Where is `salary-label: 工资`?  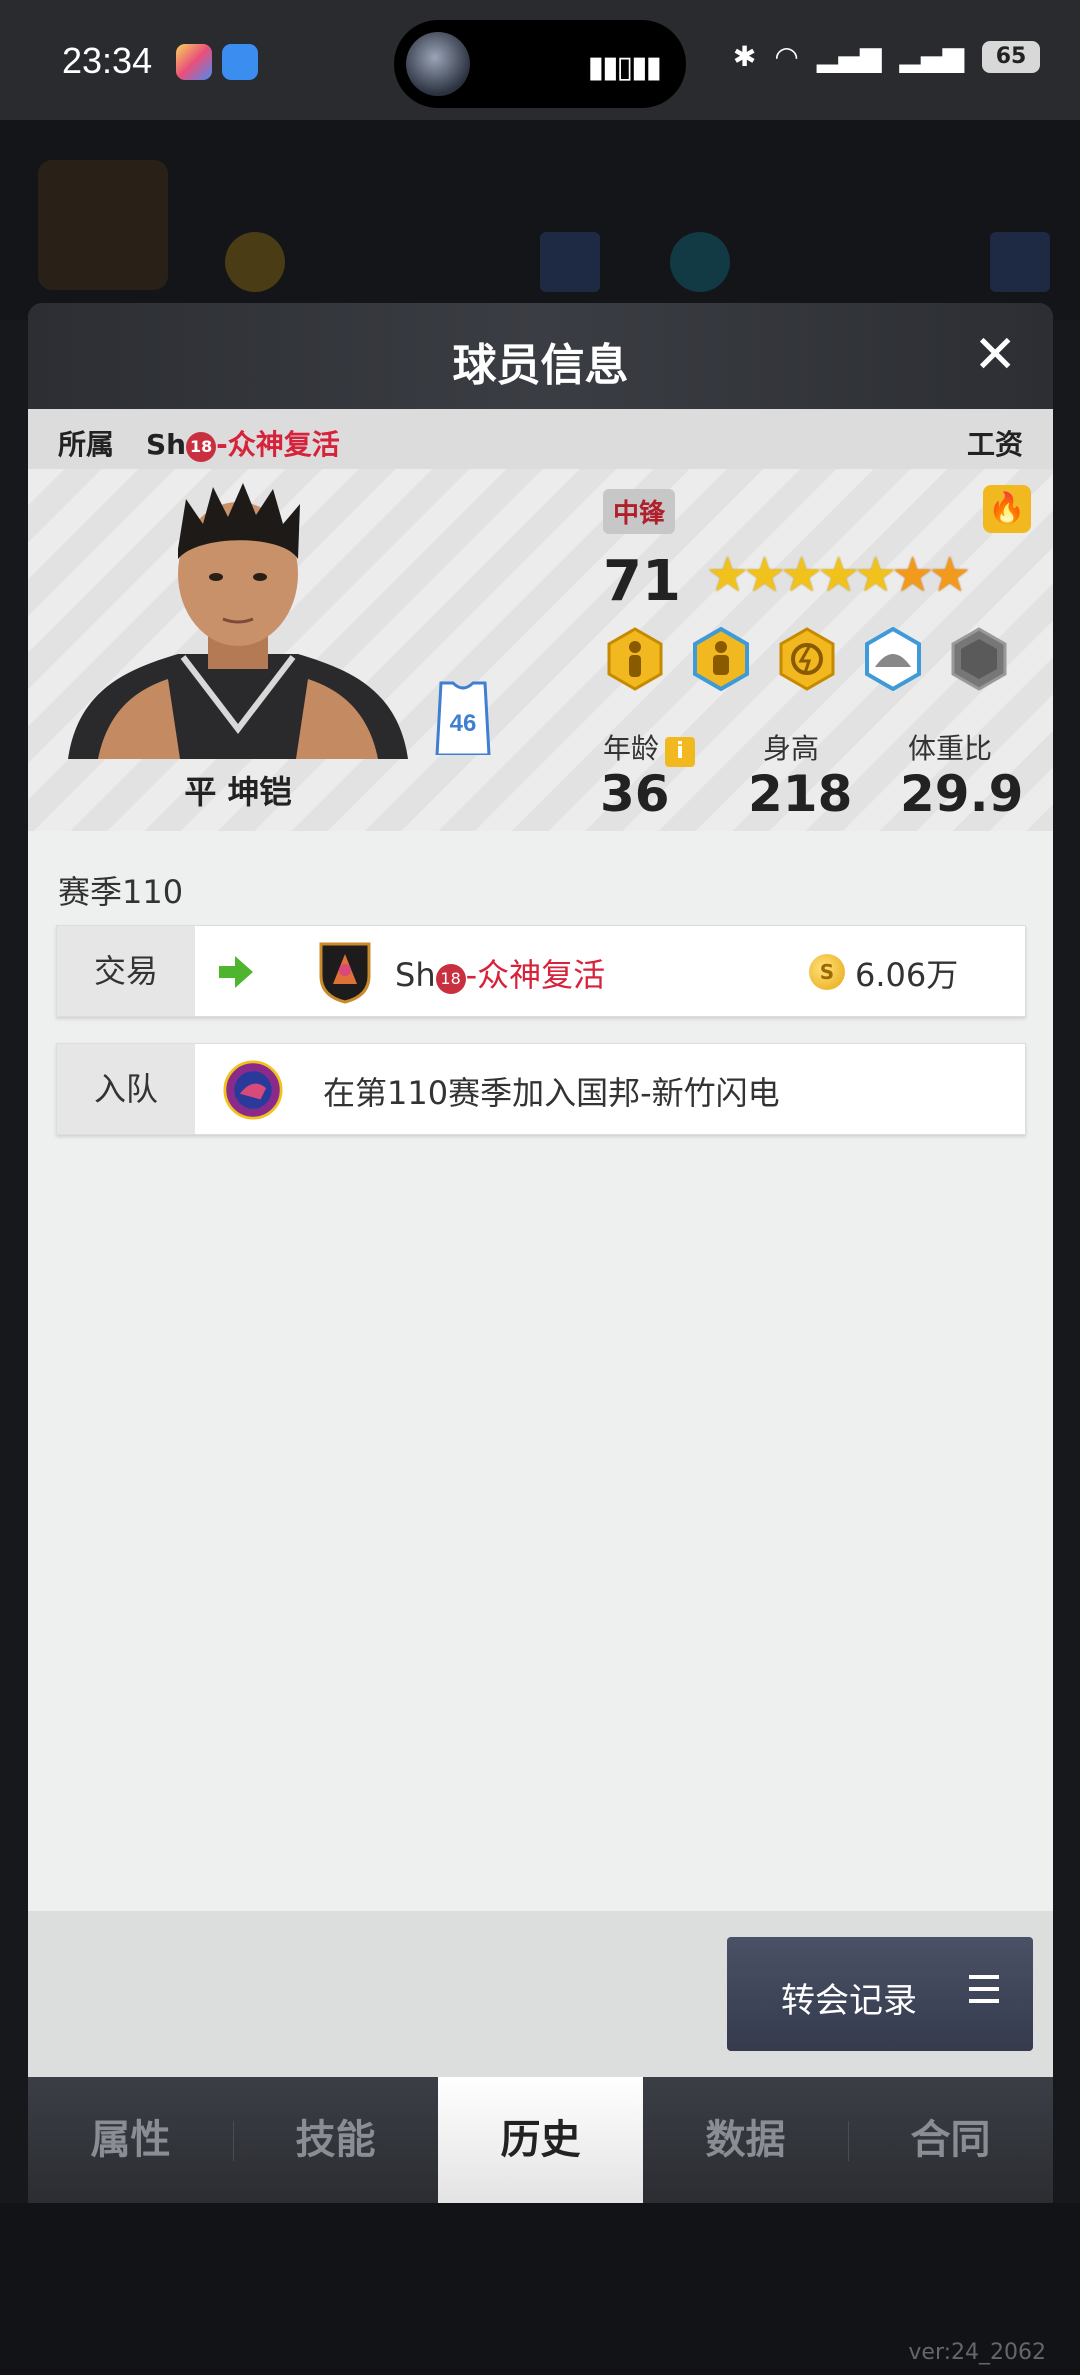 salary-label: 工资 is located at coordinates (995, 443).